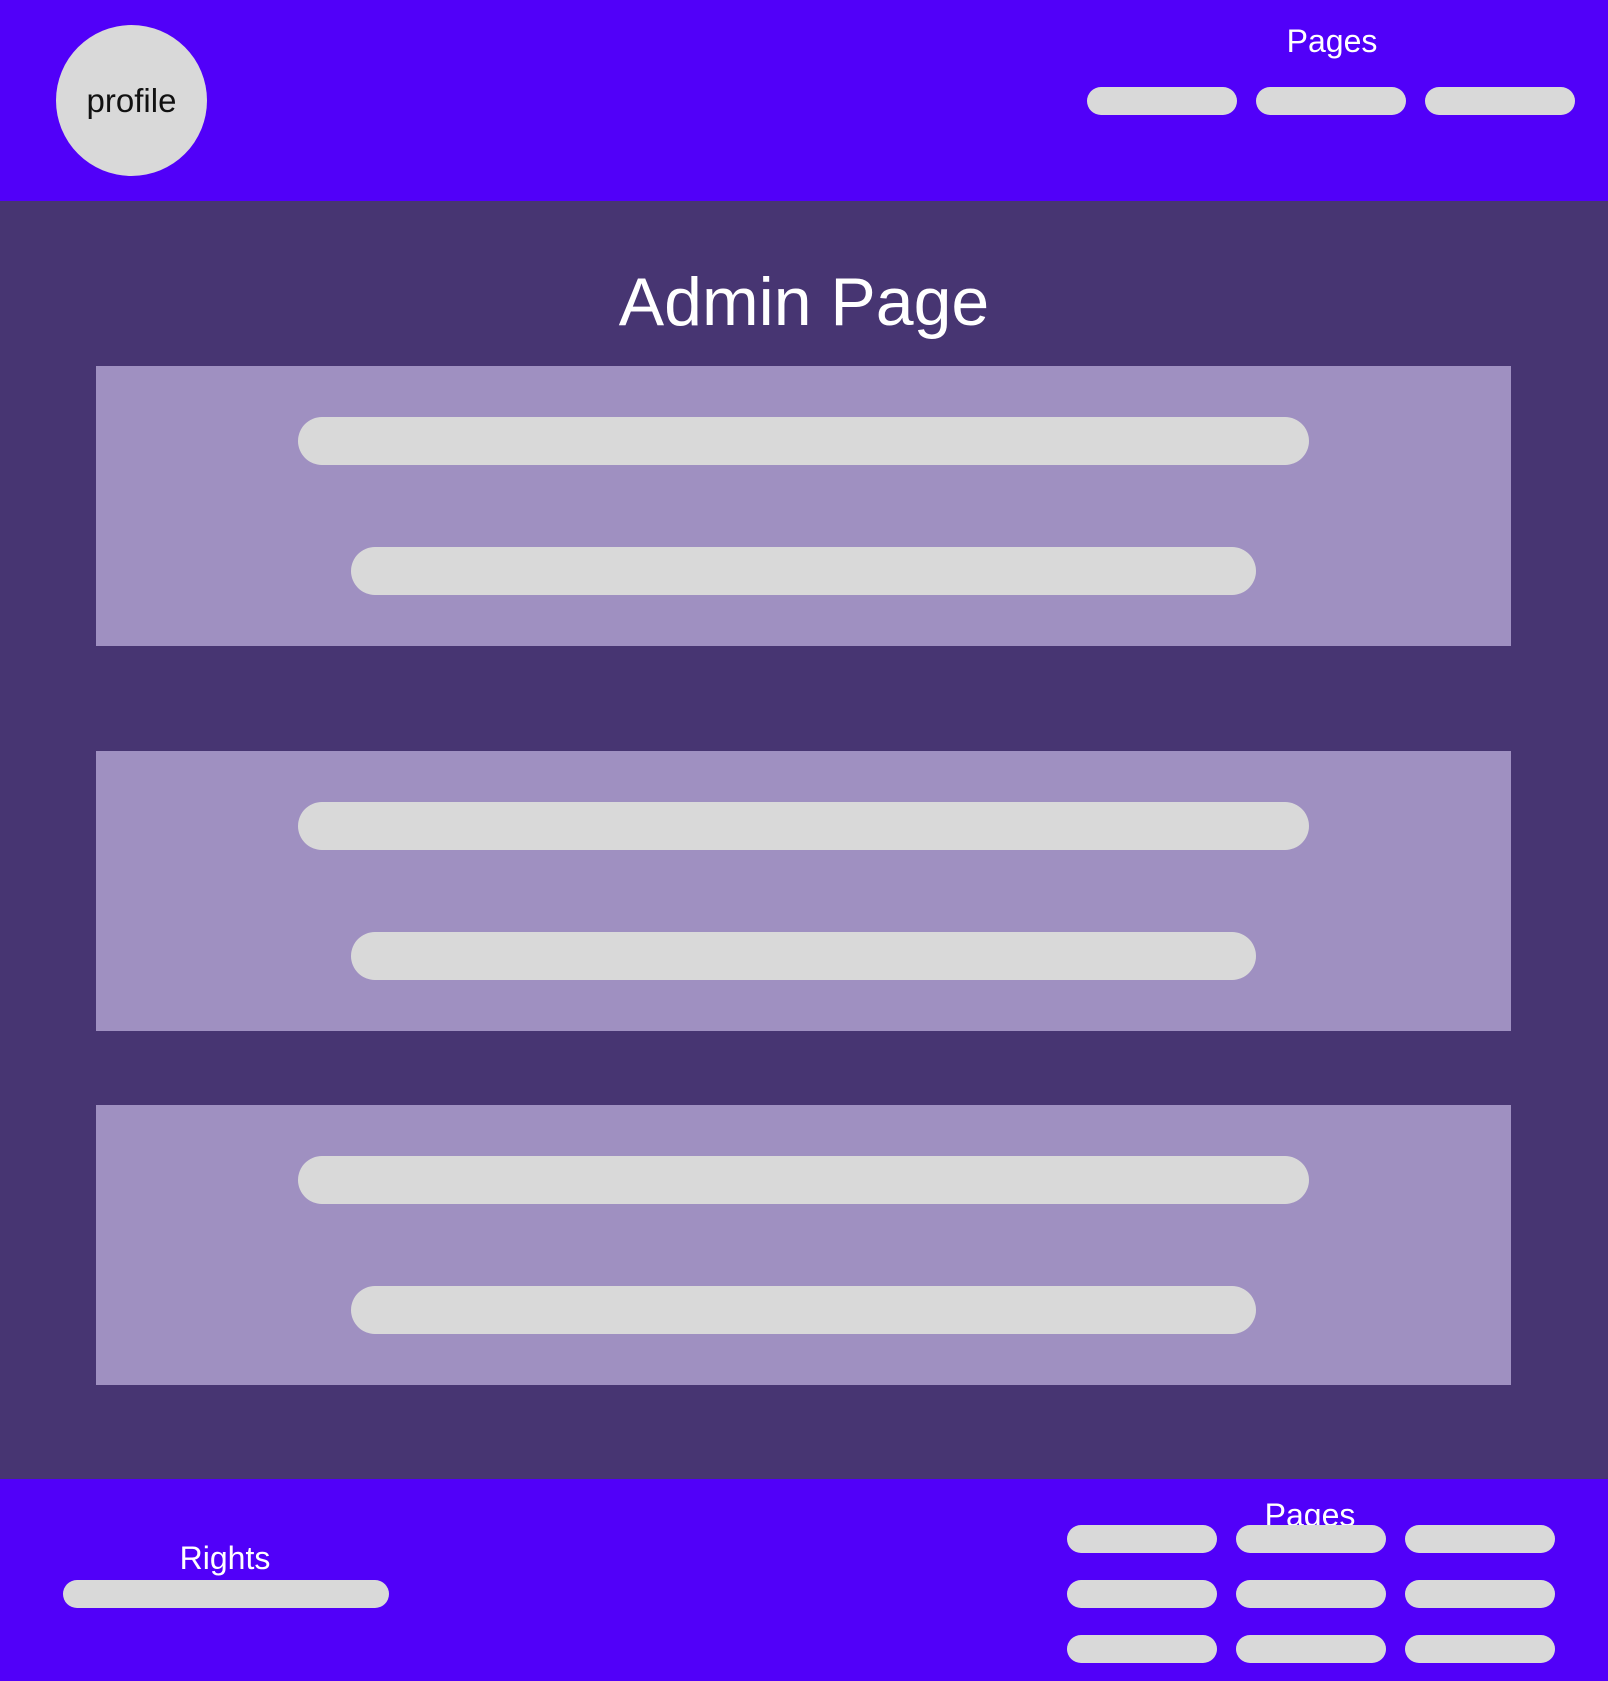  What do you see at coordinates (804, 100) in the screenshot?
I see `header: profile Pages` at bounding box center [804, 100].